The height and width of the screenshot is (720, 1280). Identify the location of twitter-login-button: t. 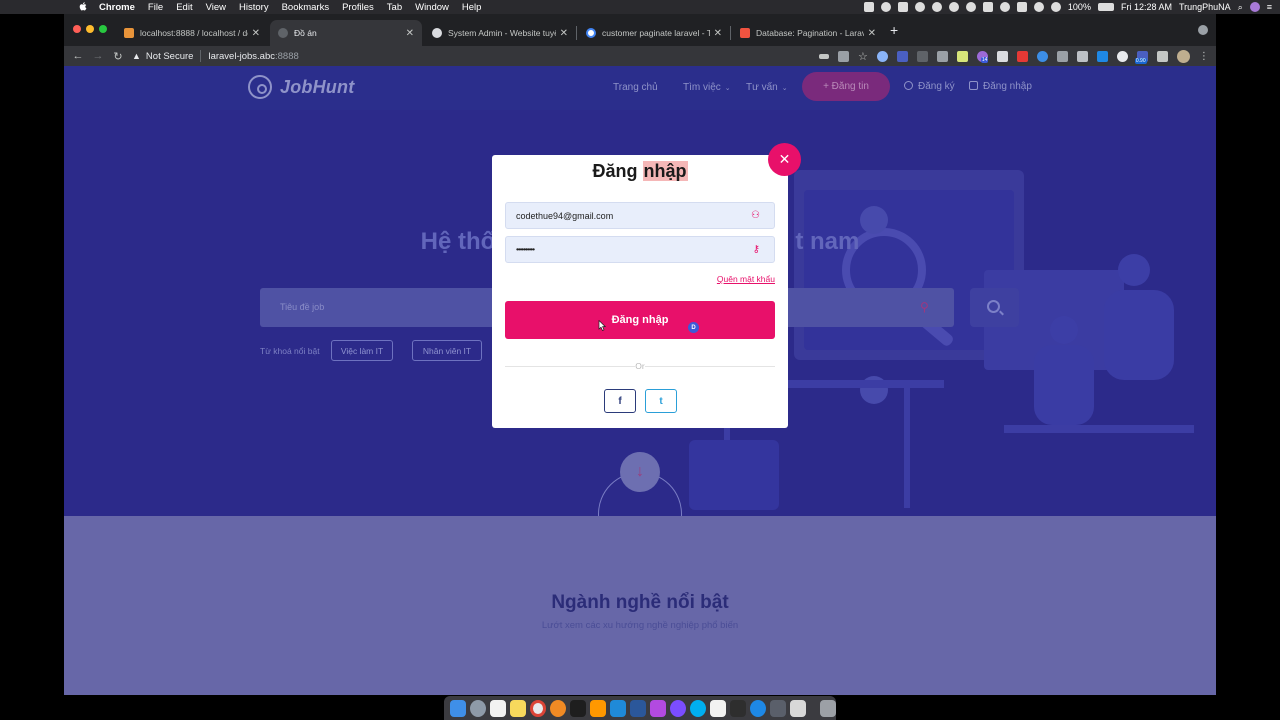
(661, 401).